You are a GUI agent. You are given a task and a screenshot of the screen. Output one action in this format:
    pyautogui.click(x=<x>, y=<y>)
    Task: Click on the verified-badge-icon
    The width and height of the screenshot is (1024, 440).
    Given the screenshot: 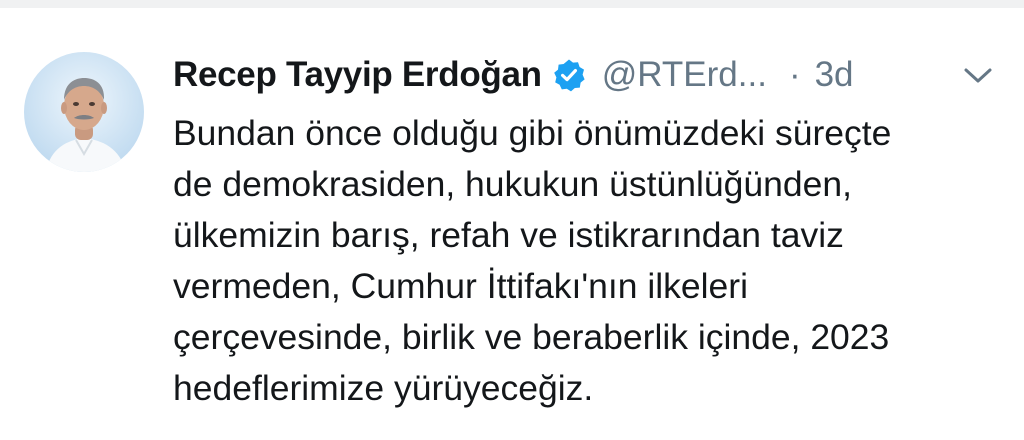 What is the action you would take?
    pyautogui.click(x=569, y=75)
    